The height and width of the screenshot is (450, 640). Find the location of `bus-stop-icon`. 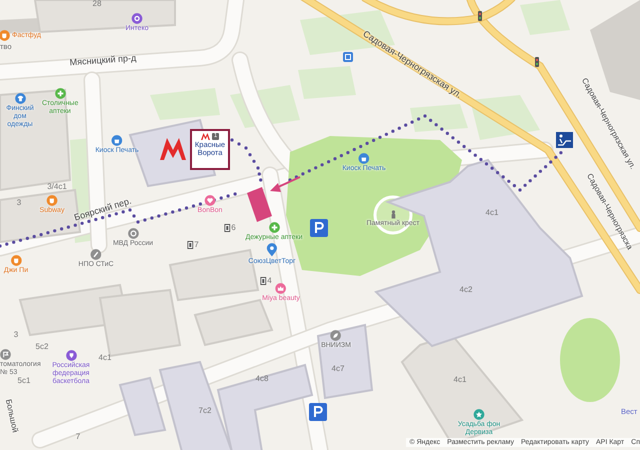

bus-stop-icon is located at coordinates (348, 57).